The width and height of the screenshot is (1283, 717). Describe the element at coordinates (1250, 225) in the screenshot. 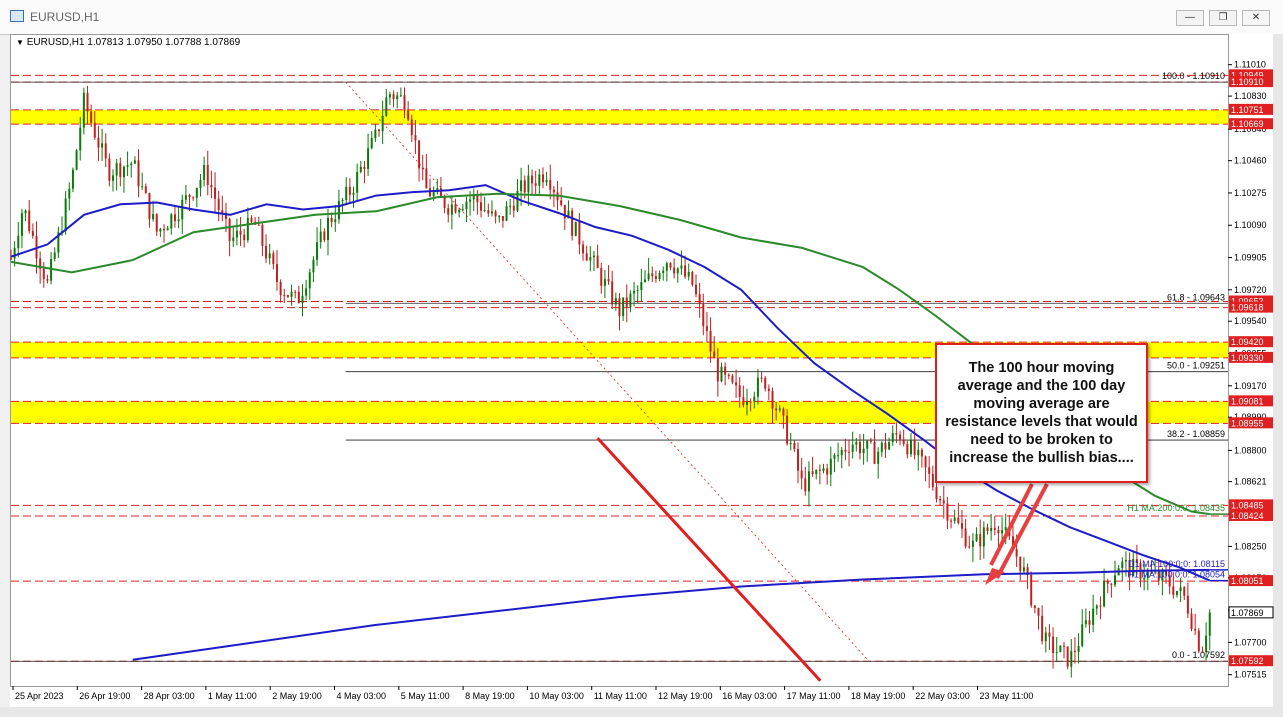

I see `y-tick-label: 1.10090` at that location.